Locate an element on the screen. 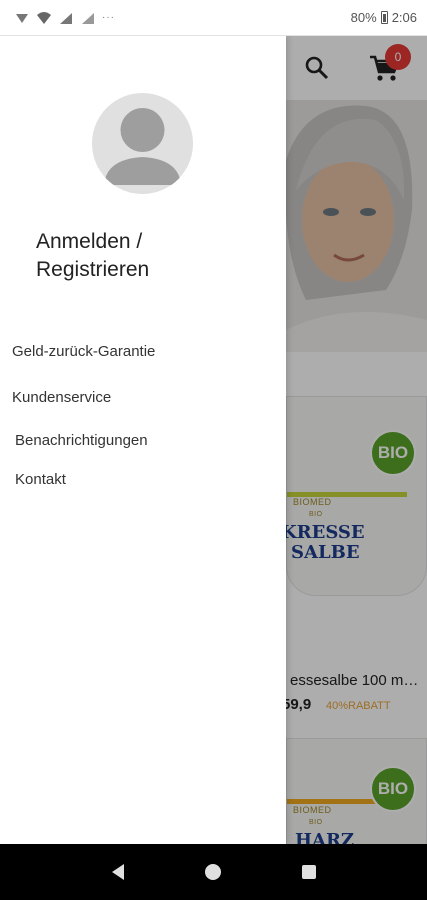 The image size is (427, 900). system-navigation-bar is located at coordinates (213, 872).